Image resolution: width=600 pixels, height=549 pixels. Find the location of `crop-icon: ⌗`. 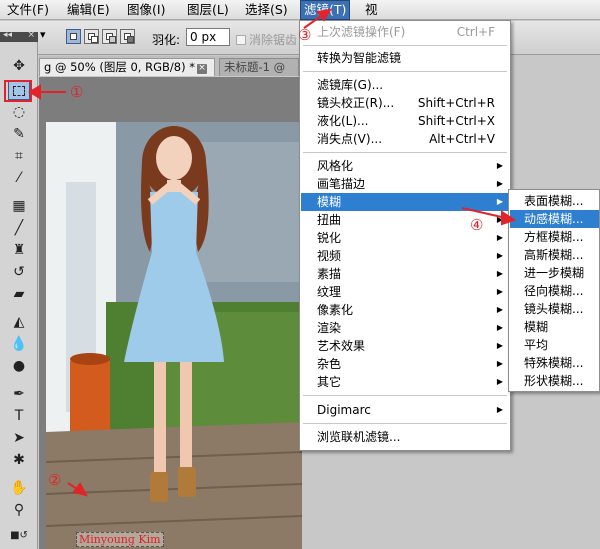

crop-icon: ⌗ is located at coordinates (19, 156).